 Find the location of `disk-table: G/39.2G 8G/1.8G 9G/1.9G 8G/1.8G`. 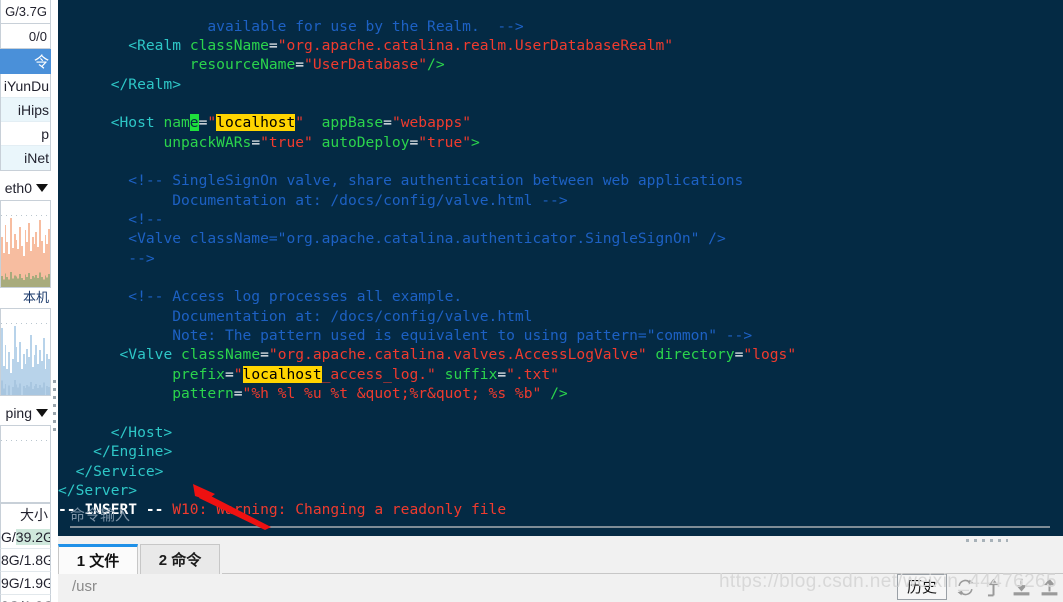

disk-table: G/39.2G 8G/1.8G 9G/1.9G 8G/1.8G is located at coordinates (25, 564).